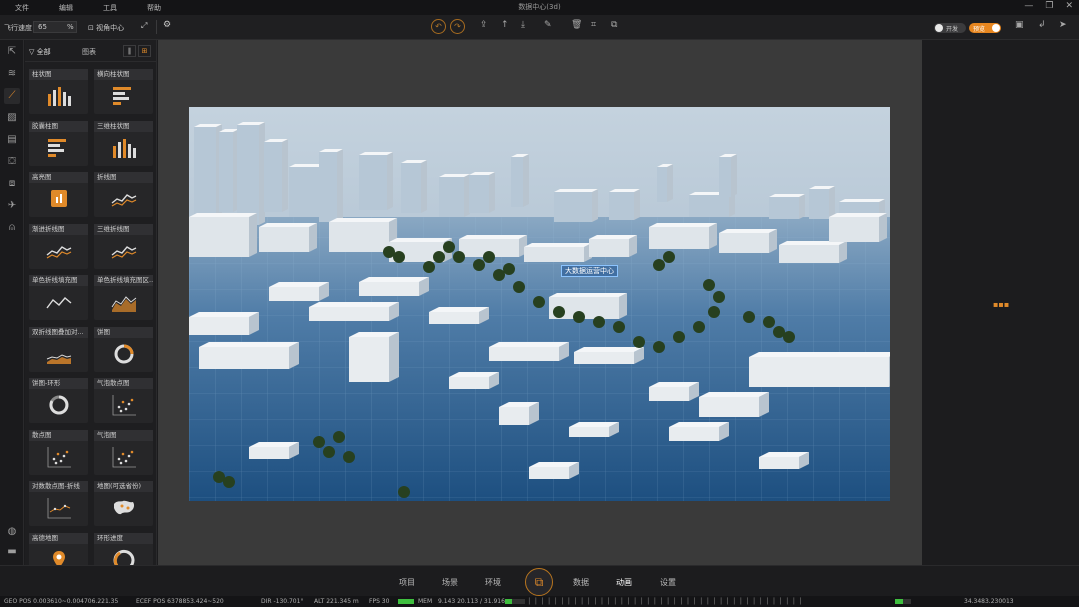 The height and width of the screenshot is (607, 1079). I want to click on minimize-icon: —, so click(1028, 6).